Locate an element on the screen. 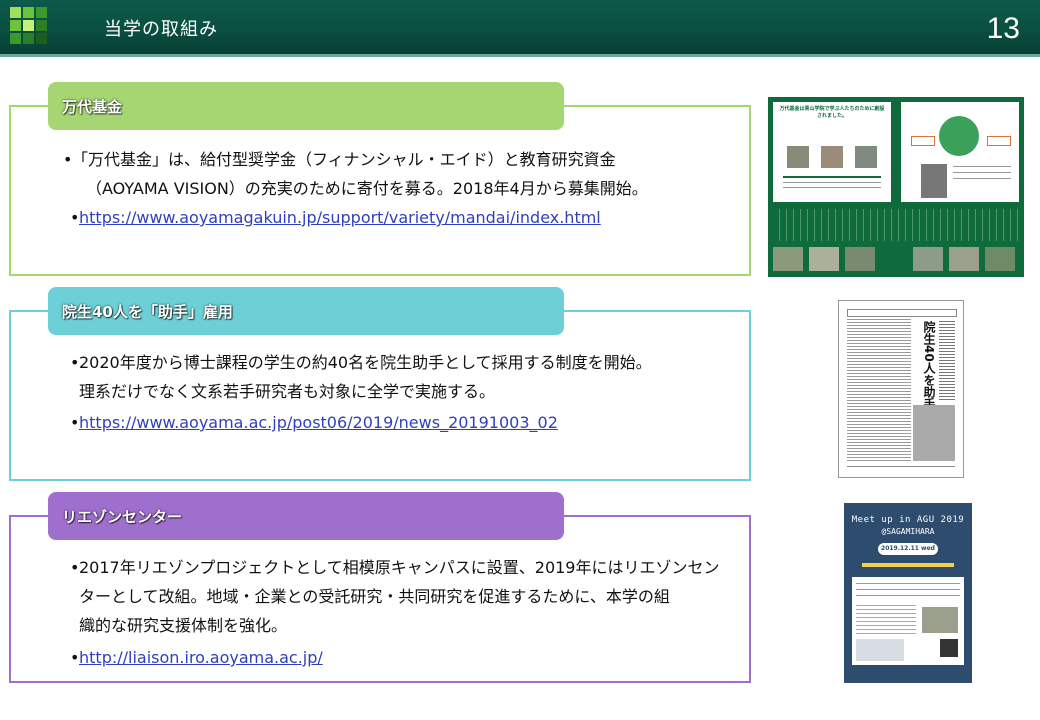 The width and height of the screenshot is (1040, 720). section-assistant-tab: 院生40人を「助手」雇用 is located at coordinates (306, 311).